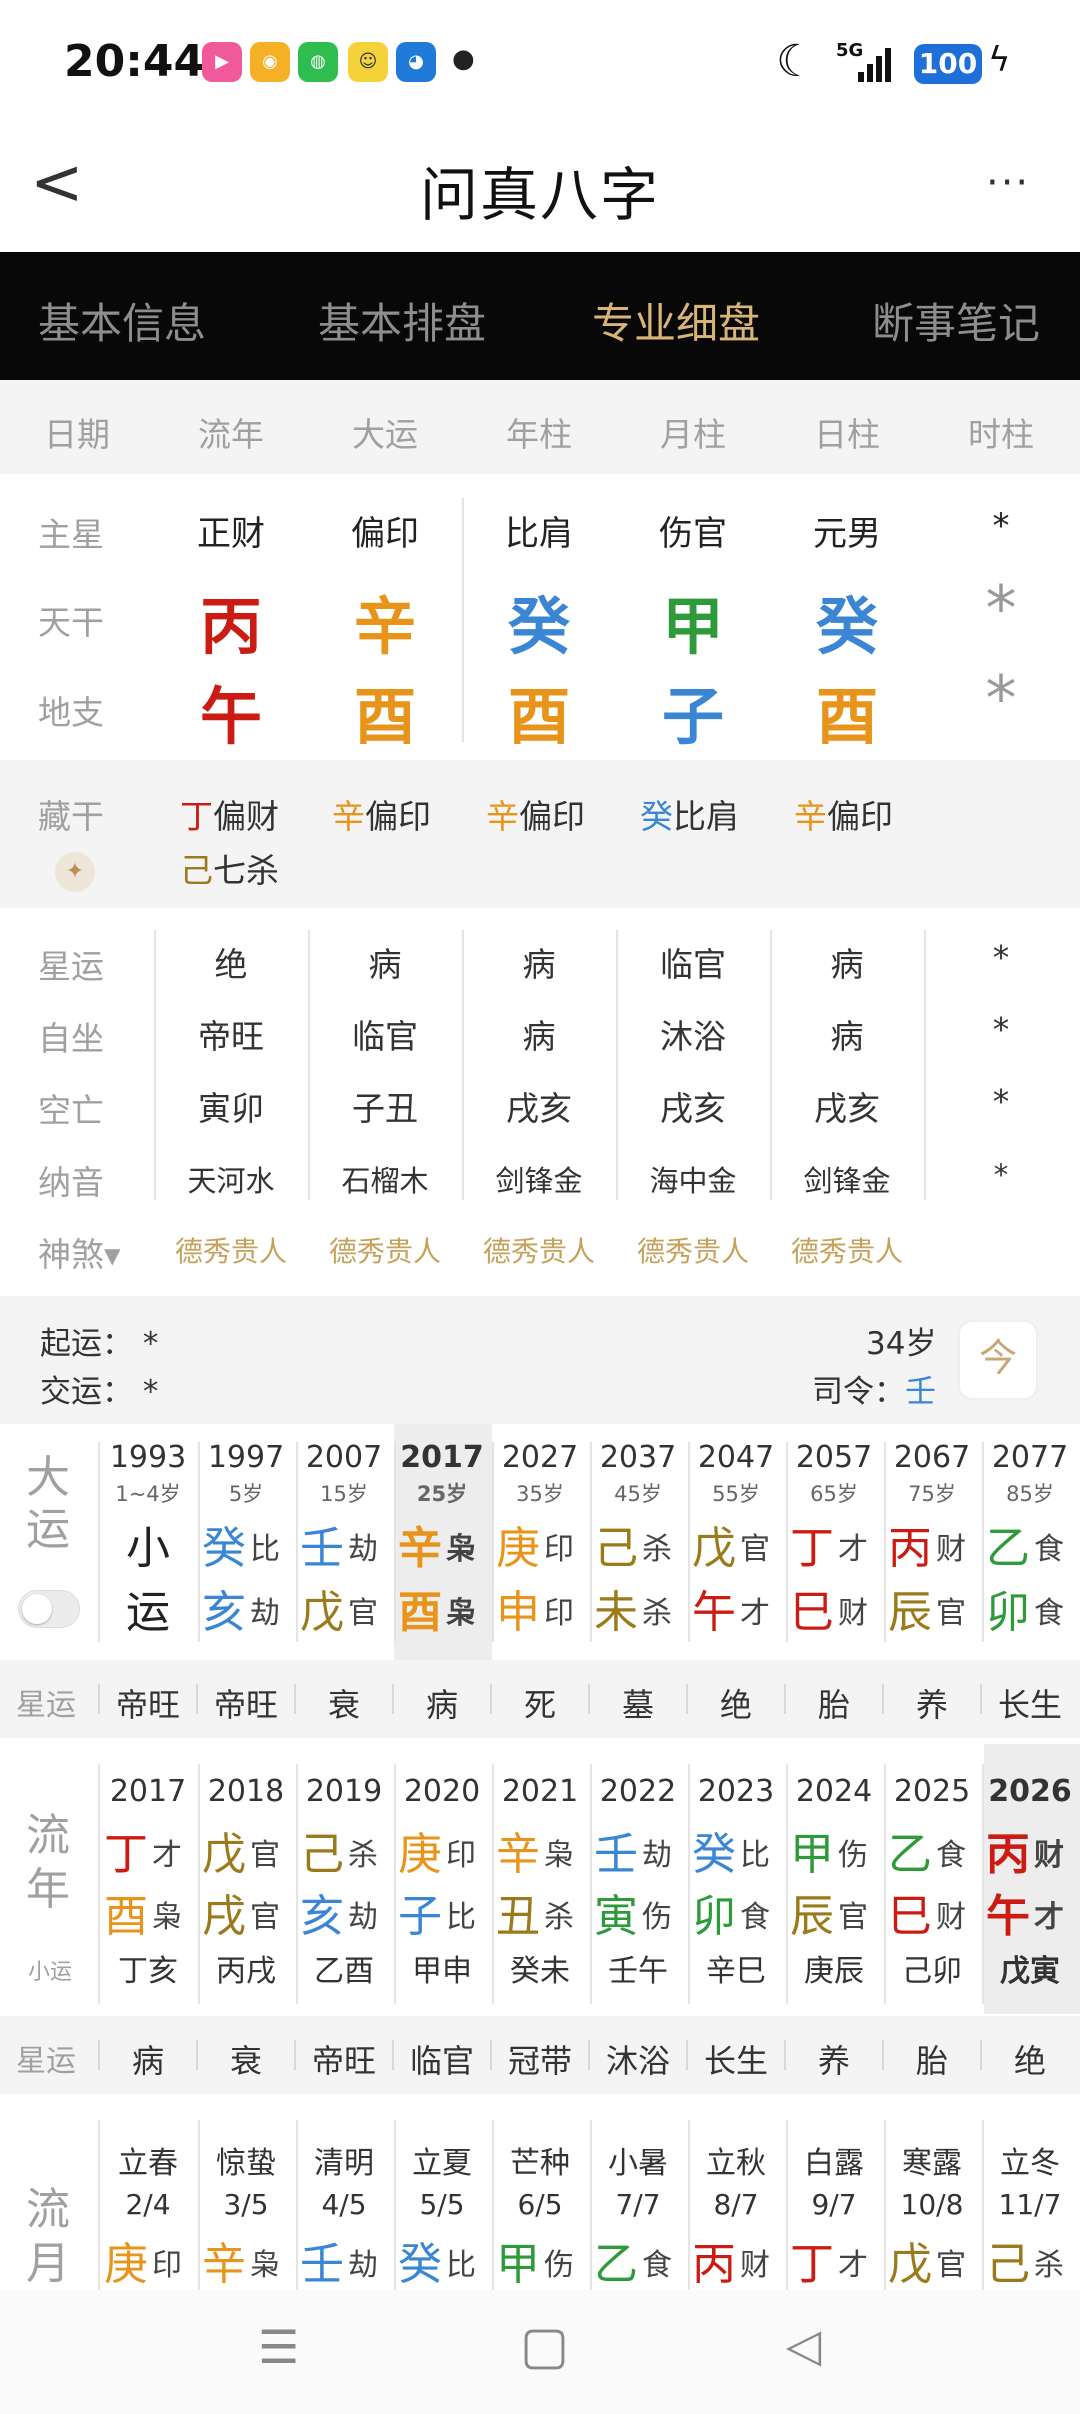  Describe the element at coordinates (246, 1457) in the screenshot. I see `dayun-year: 1997` at that location.